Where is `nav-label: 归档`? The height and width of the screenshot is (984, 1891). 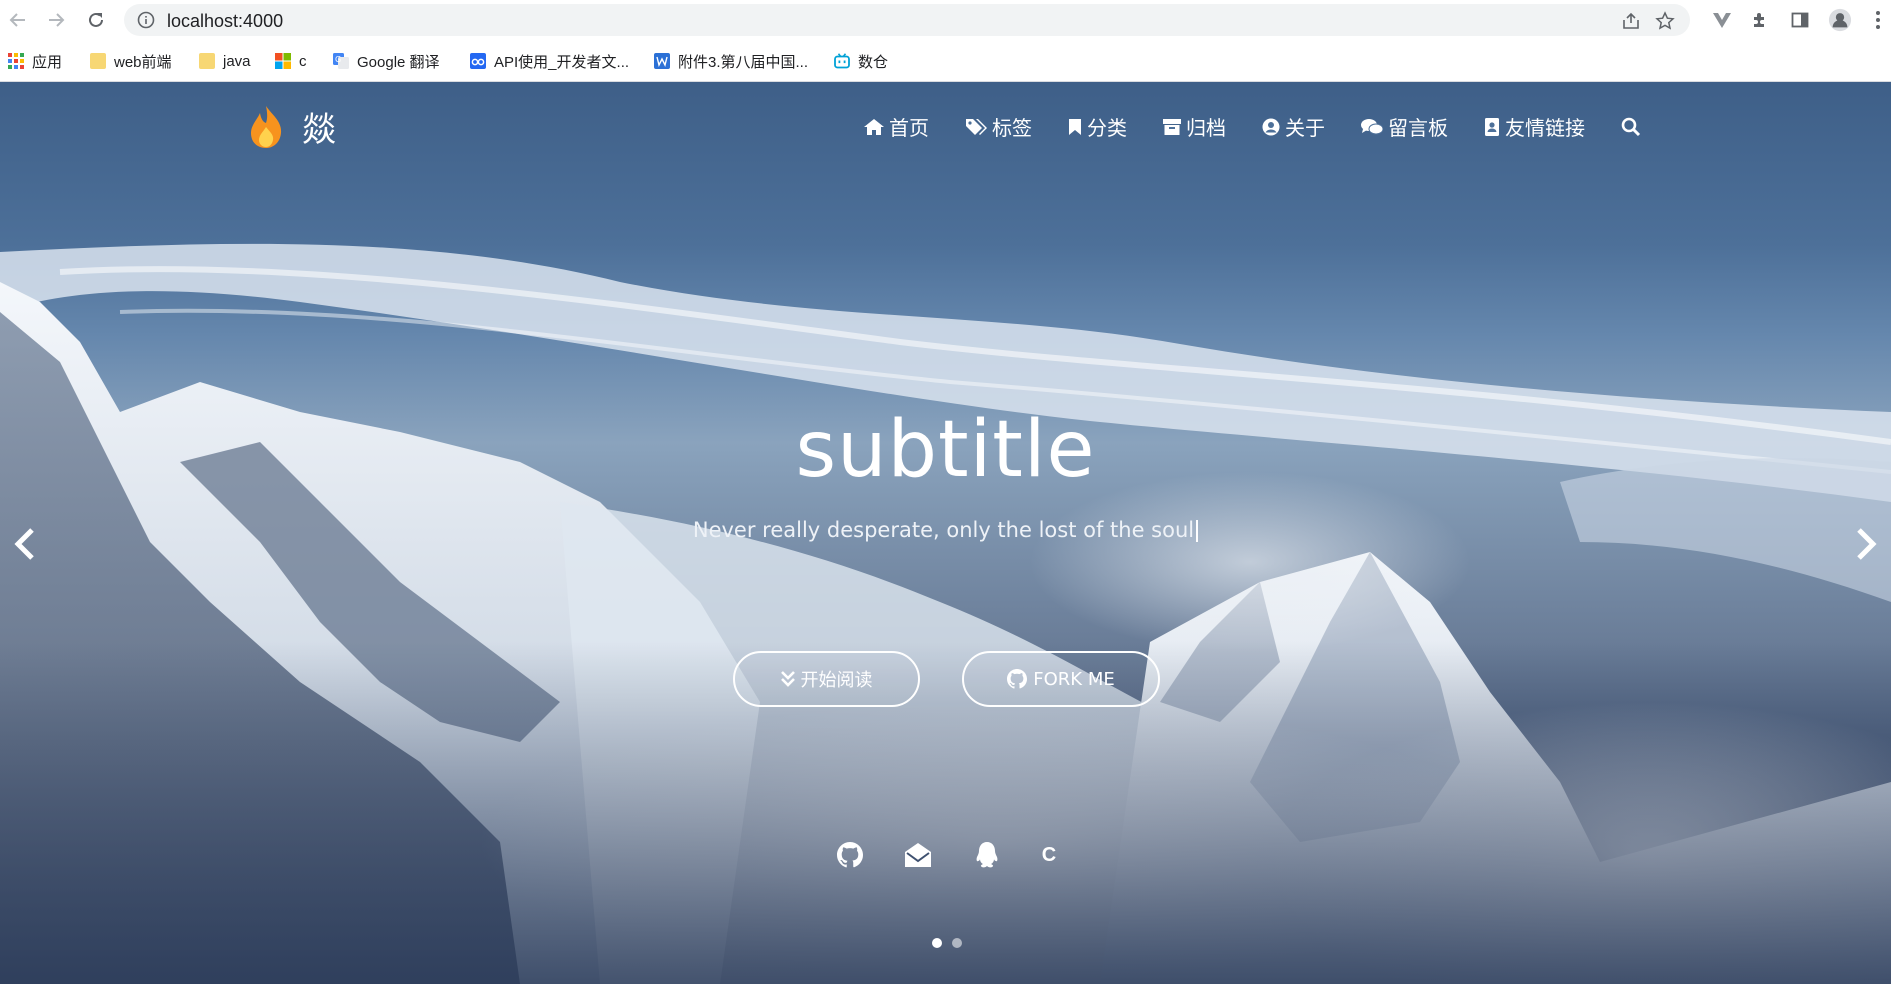 nav-label: 归档 is located at coordinates (1206, 128).